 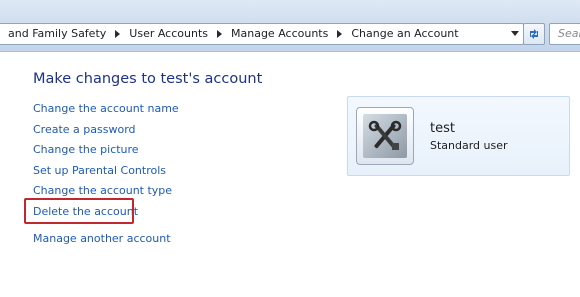 What do you see at coordinates (102, 238) in the screenshot?
I see `manage-another-account-link: Manage another account` at bounding box center [102, 238].